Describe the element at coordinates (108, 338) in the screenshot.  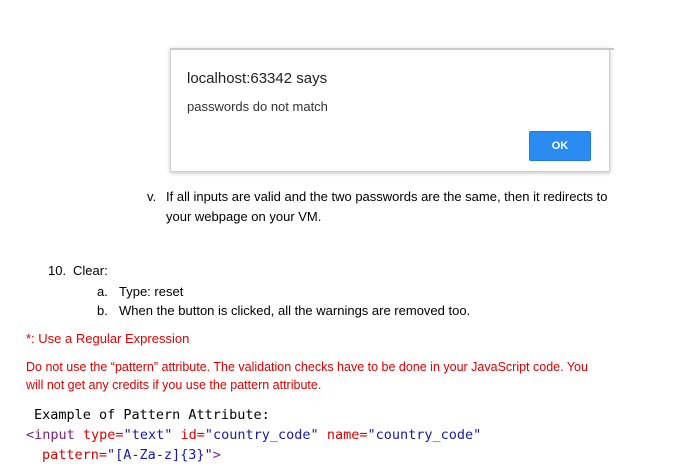
I see `regex-note: *: Use a Regular Expression` at that location.